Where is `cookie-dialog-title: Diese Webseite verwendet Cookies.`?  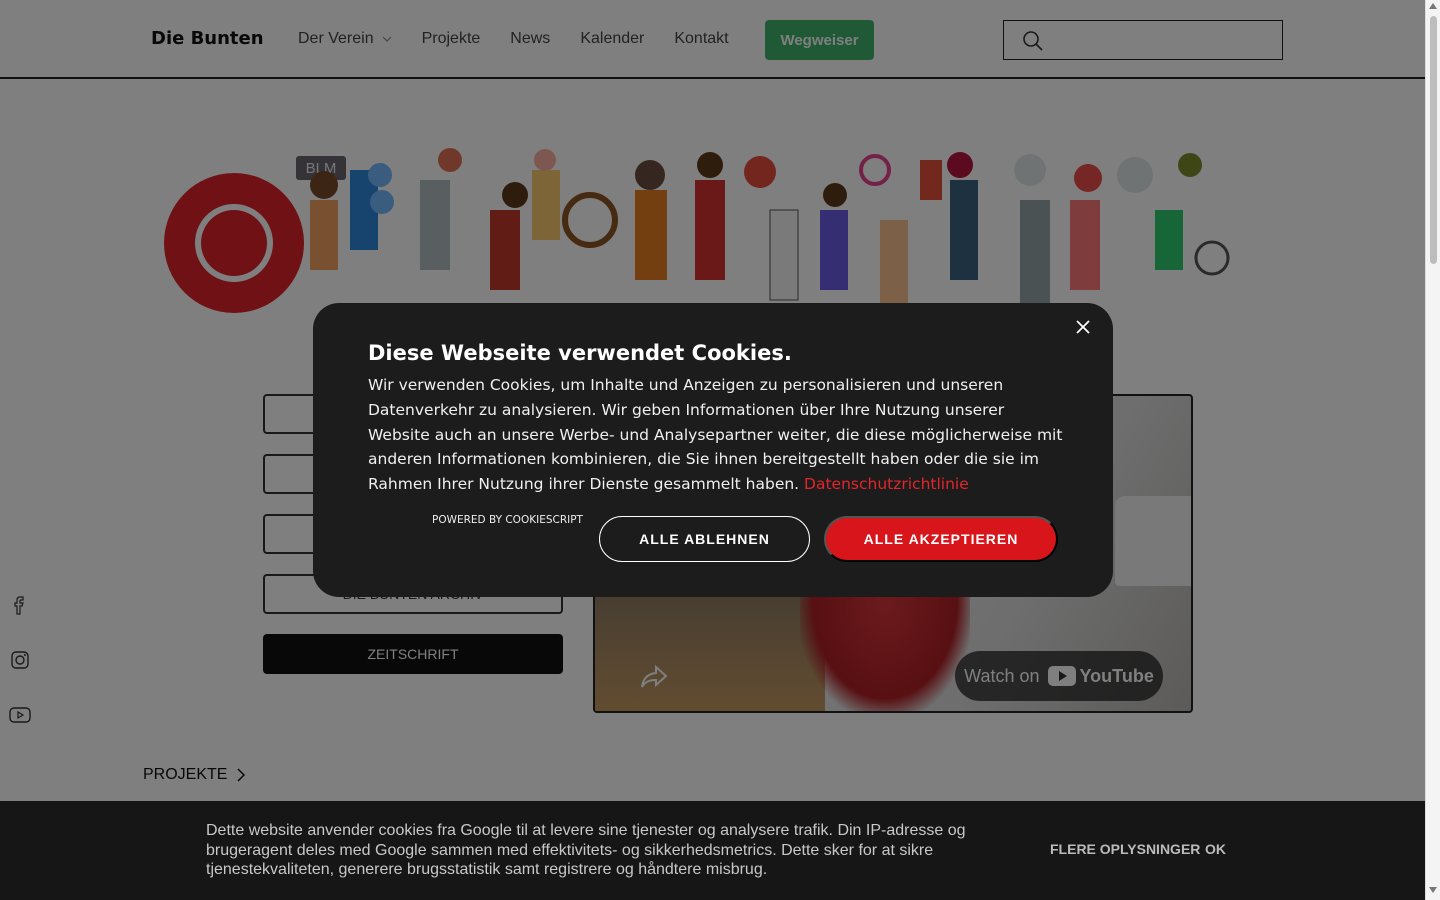 cookie-dialog-title: Diese Webseite verwendet Cookies. is located at coordinates (580, 353).